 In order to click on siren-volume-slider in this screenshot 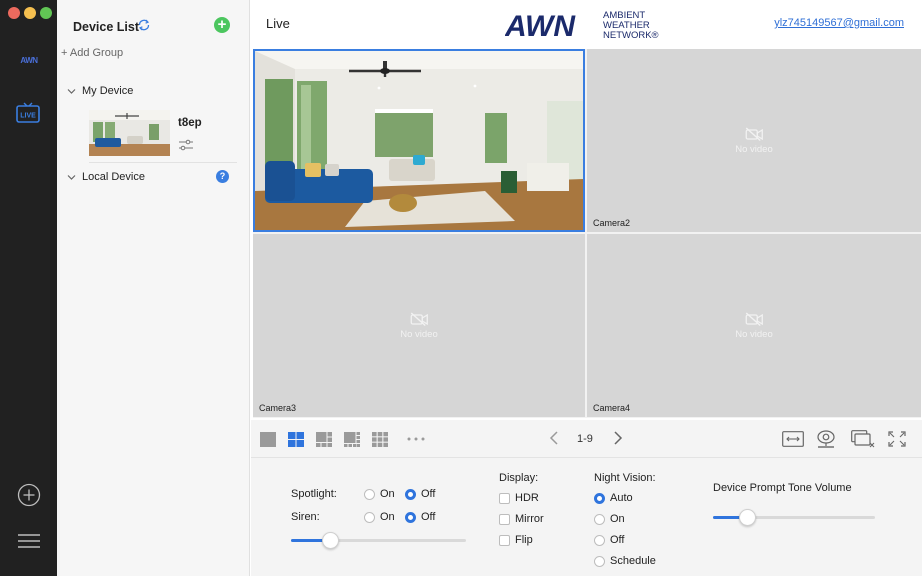, I will do `click(378, 540)`.